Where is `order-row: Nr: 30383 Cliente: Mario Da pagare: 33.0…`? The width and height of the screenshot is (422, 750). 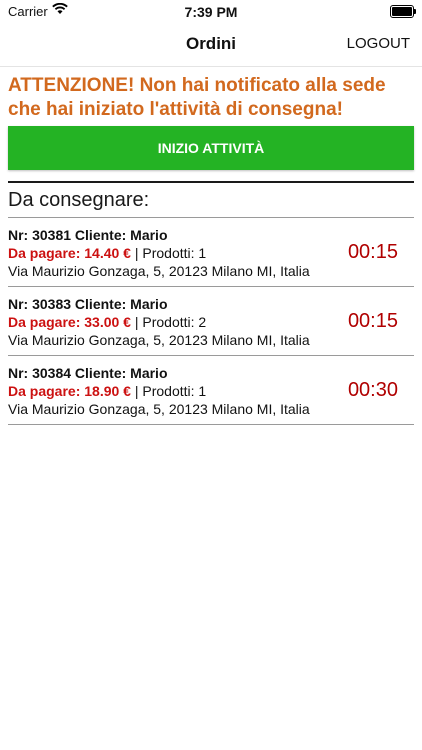 order-row: Nr: 30383 Cliente: Mario Da pagare: 33.0… is located at coordinates (211, 320).